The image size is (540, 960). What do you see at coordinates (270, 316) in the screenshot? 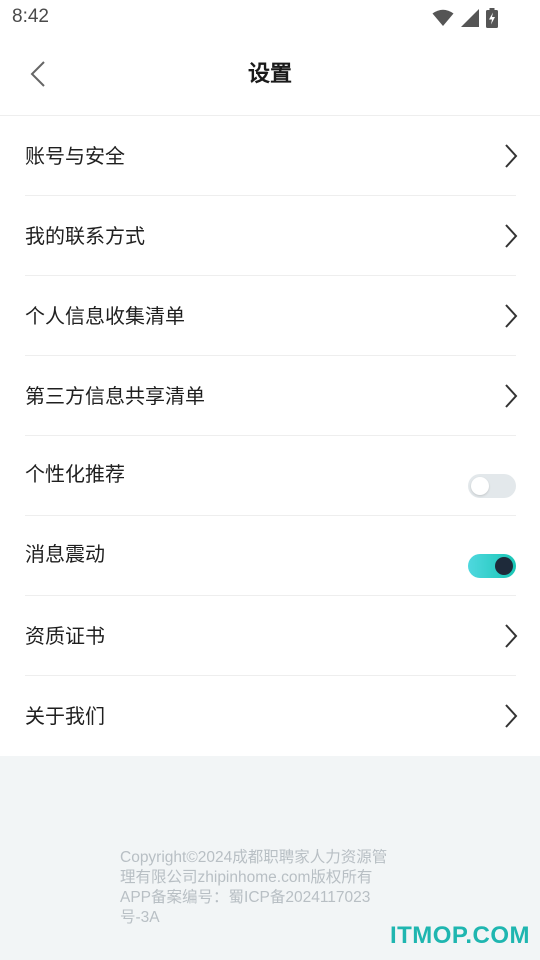
I see `settings-item-personal-info-list: 个人信息收集清单` at bounding box center [270, 316].